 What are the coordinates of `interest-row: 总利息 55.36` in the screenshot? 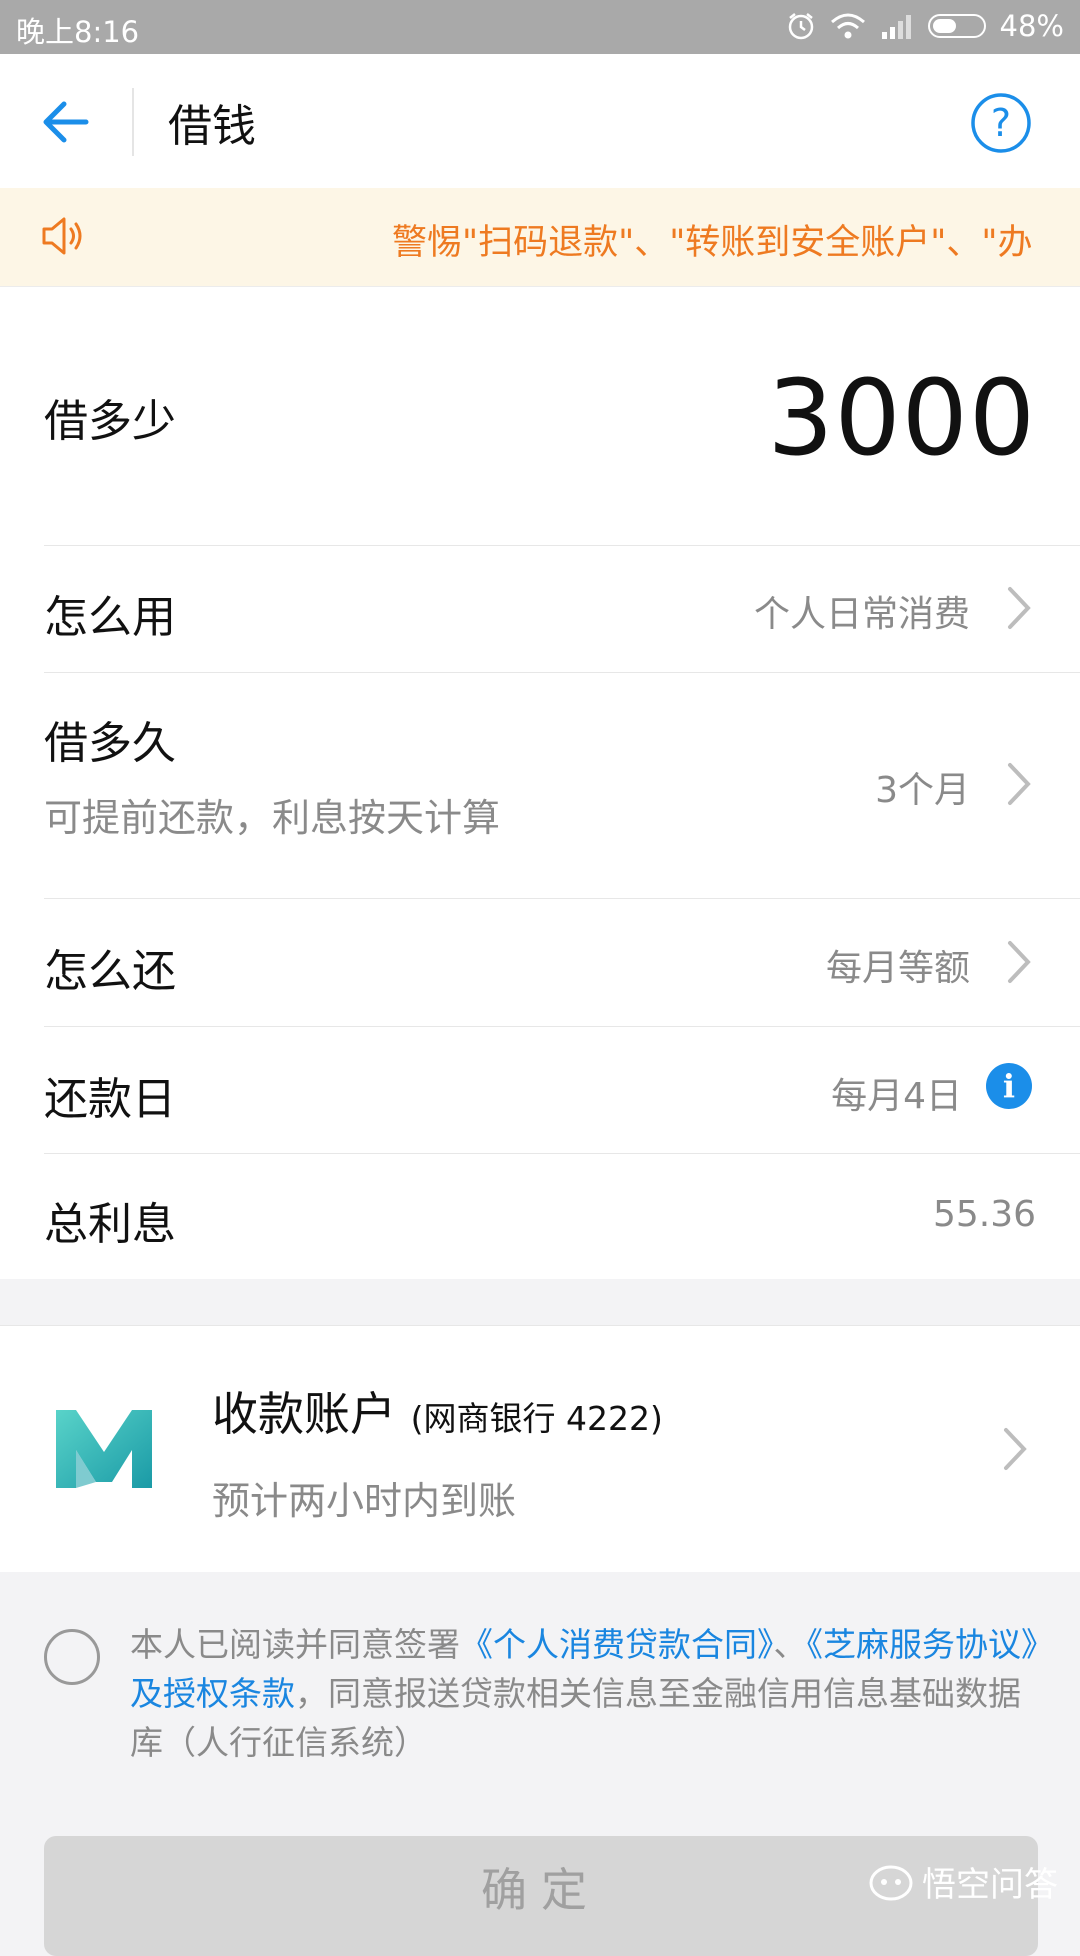 It's located at (562, 1216).